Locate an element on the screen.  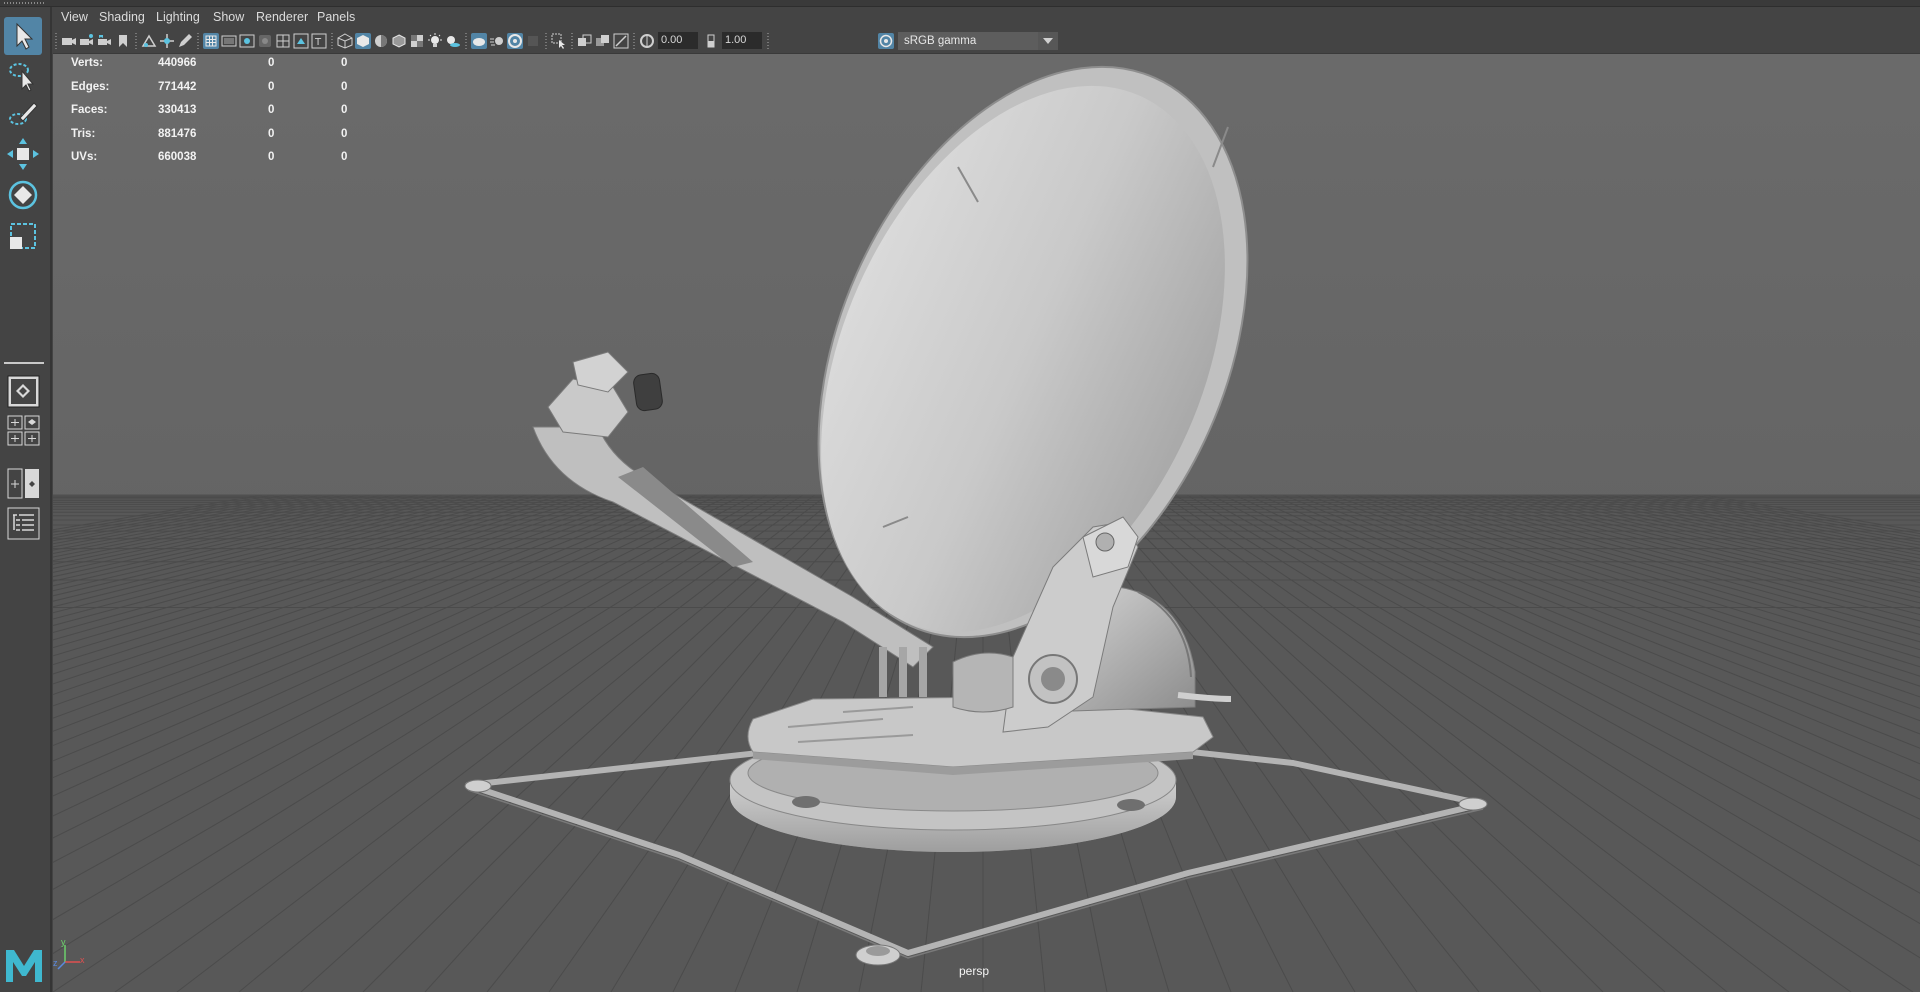
anti-aliasing-icon is located at coordinates (515, 41).